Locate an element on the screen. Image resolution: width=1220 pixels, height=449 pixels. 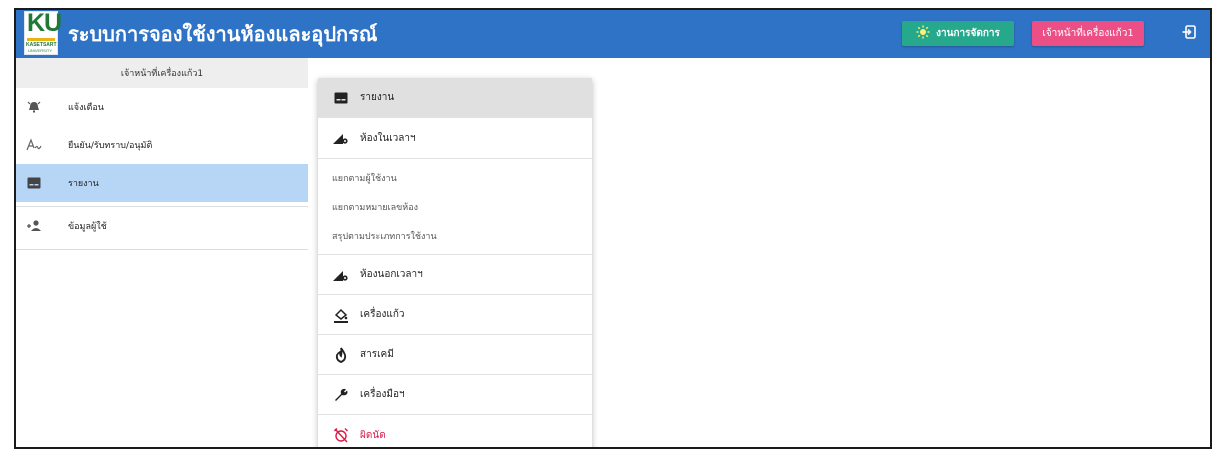
alarm-icon is located at coordinates (34, 107).